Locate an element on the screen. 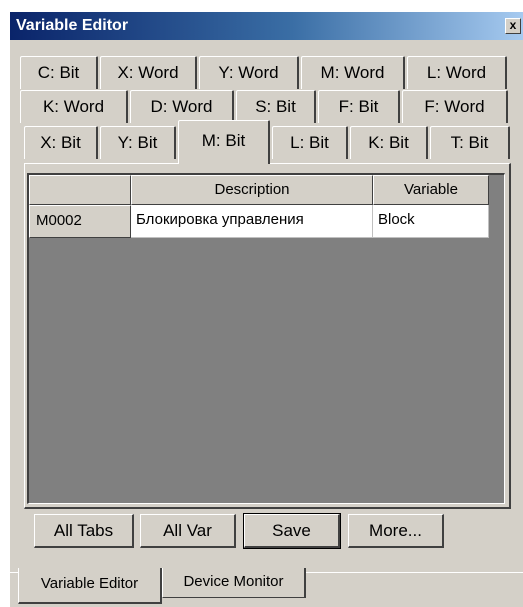 The image size is (523, 607). close-button: x is located at coordinates (513, 26).